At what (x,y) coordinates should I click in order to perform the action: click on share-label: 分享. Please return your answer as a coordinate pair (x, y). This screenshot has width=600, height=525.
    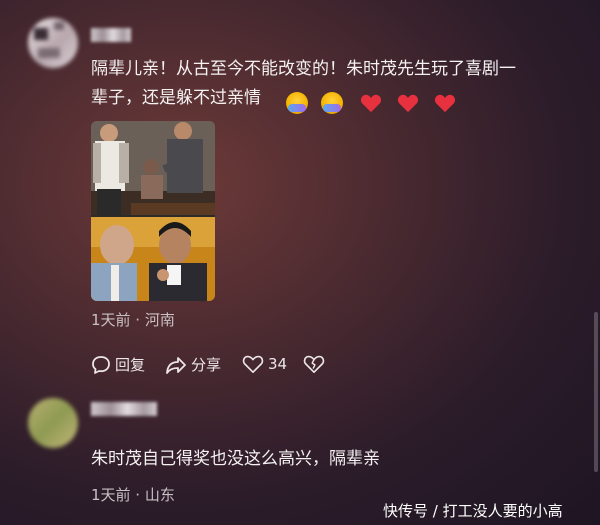
    Looking at the image, I should click on (206, 365).